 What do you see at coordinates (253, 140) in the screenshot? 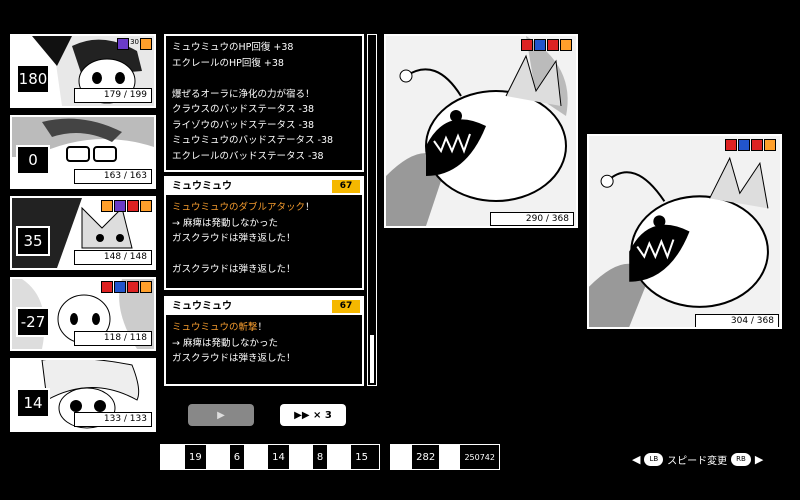
I see `log-line: ミュウミュウのバッドステータス -38` at bounding box center [253, 140].